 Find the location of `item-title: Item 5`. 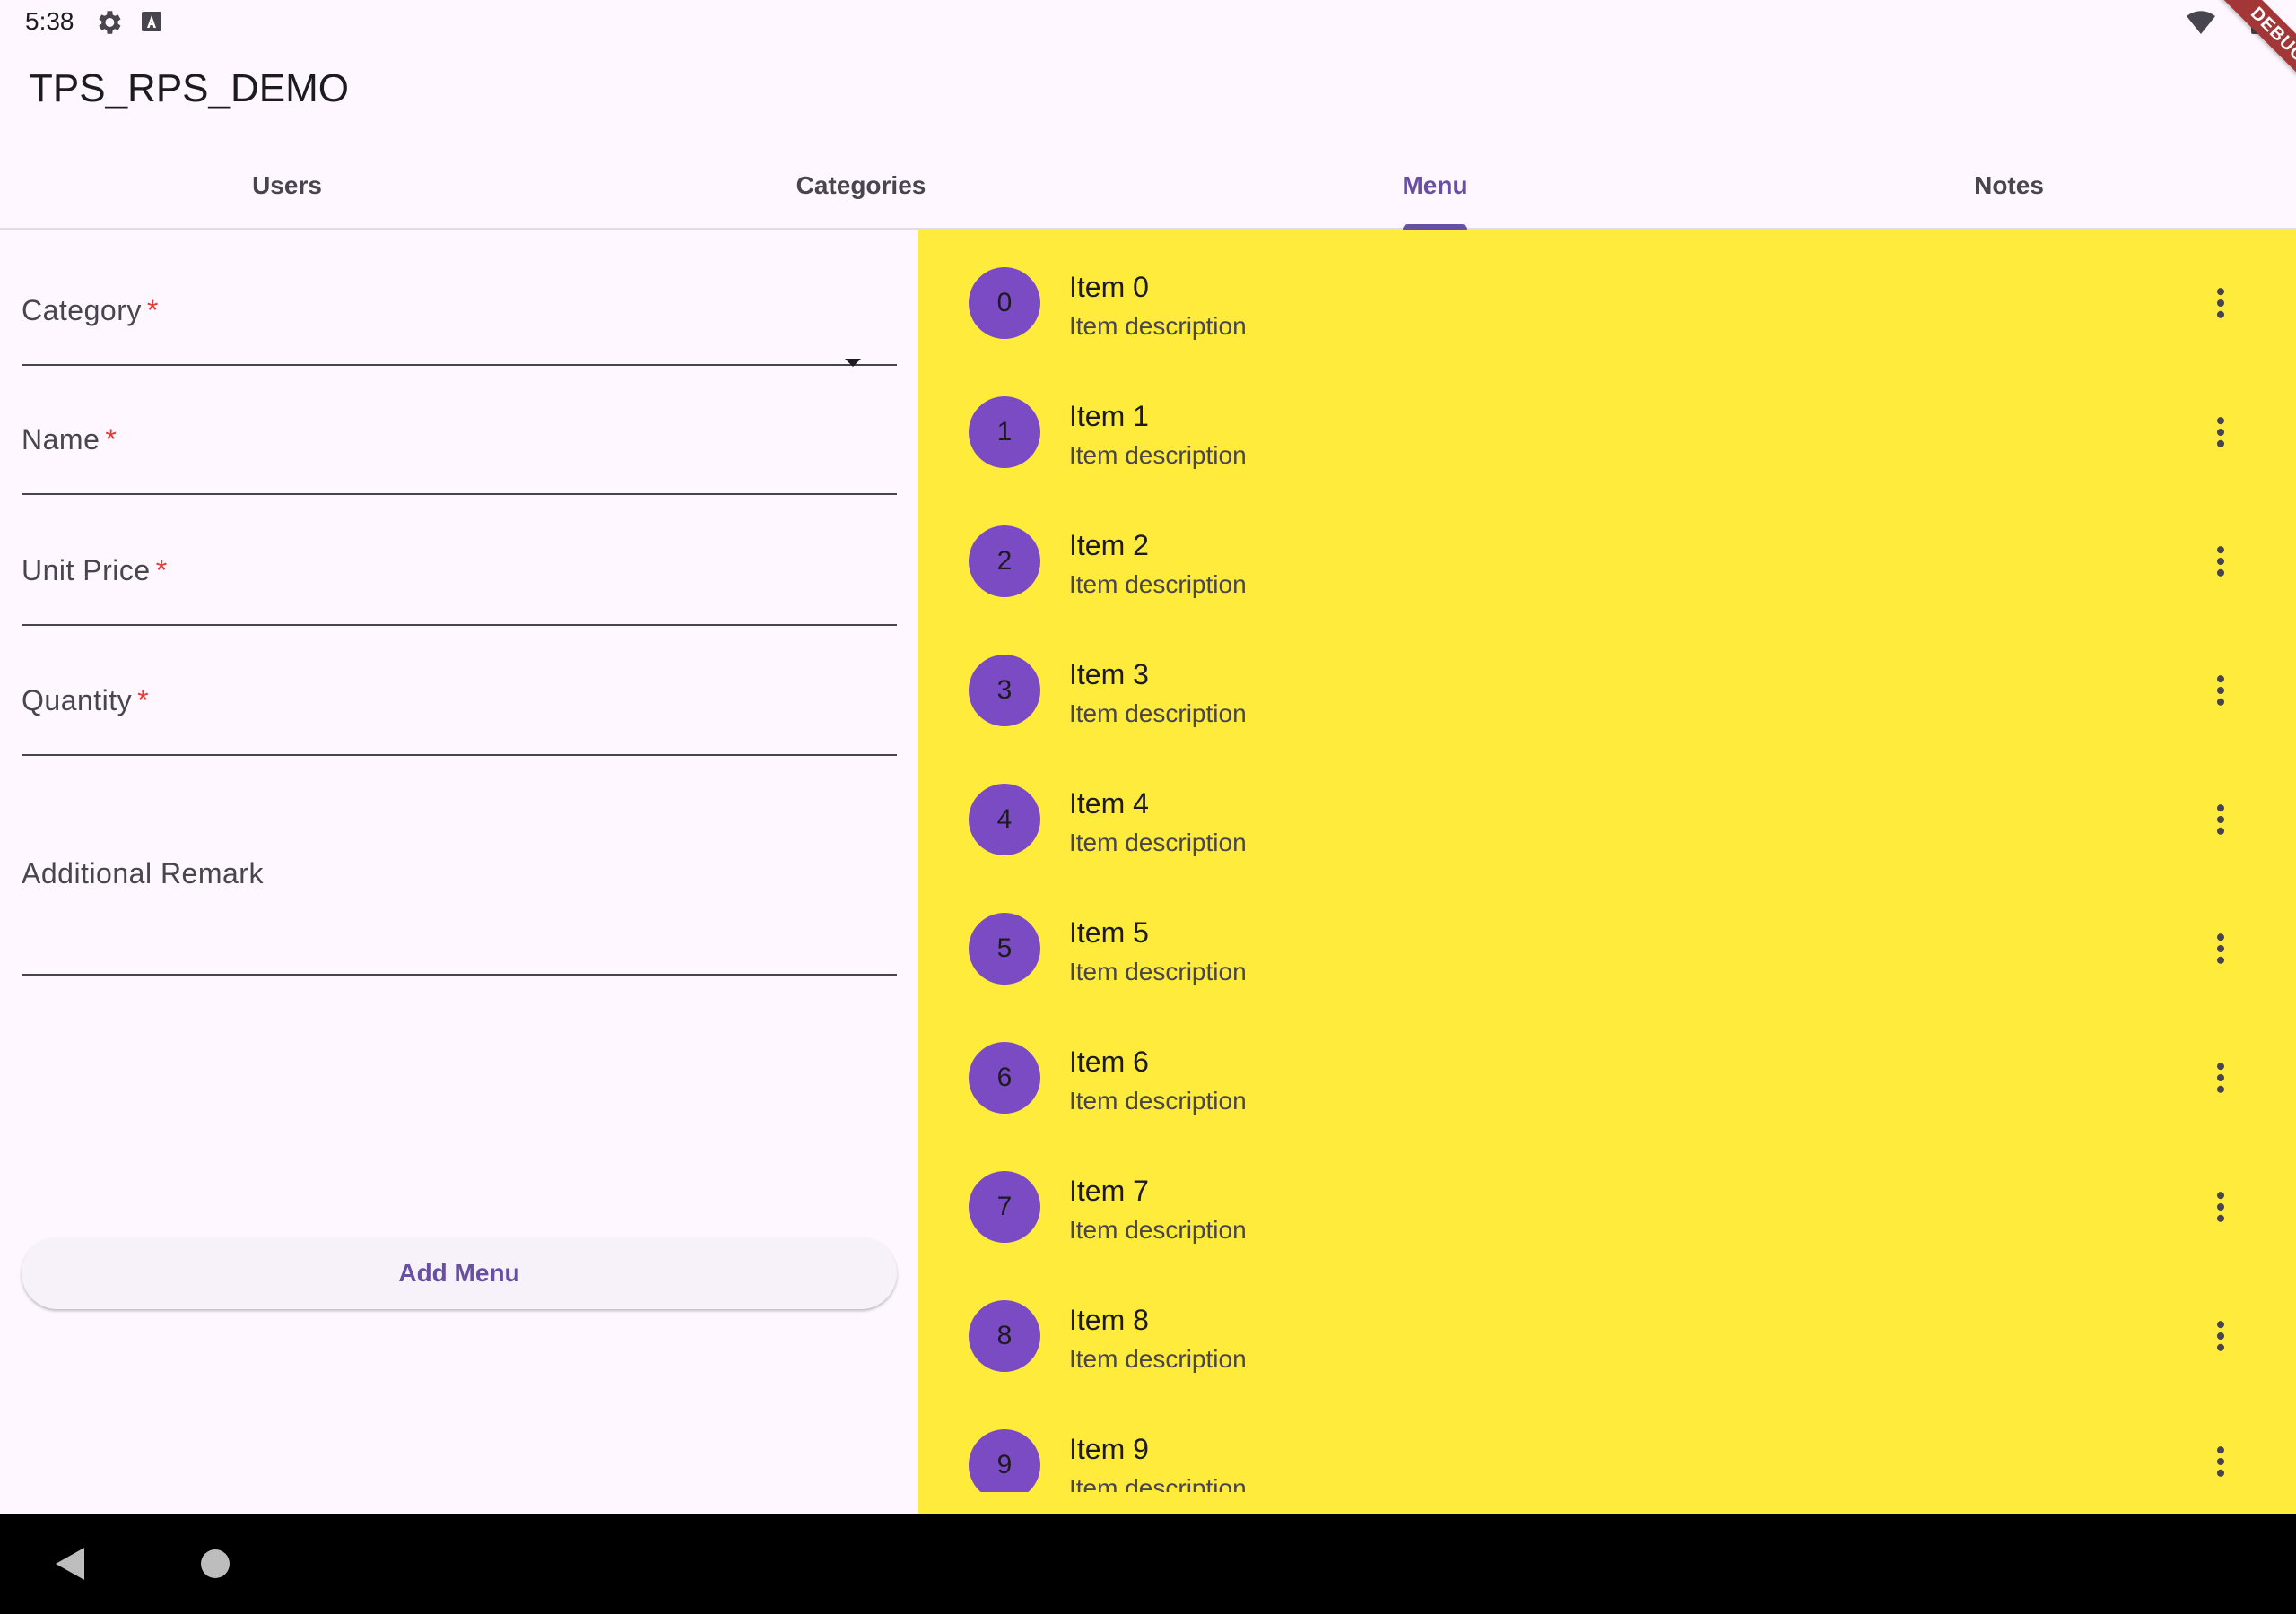

item-title: Item 5 is located at coordinates (1109, 932).